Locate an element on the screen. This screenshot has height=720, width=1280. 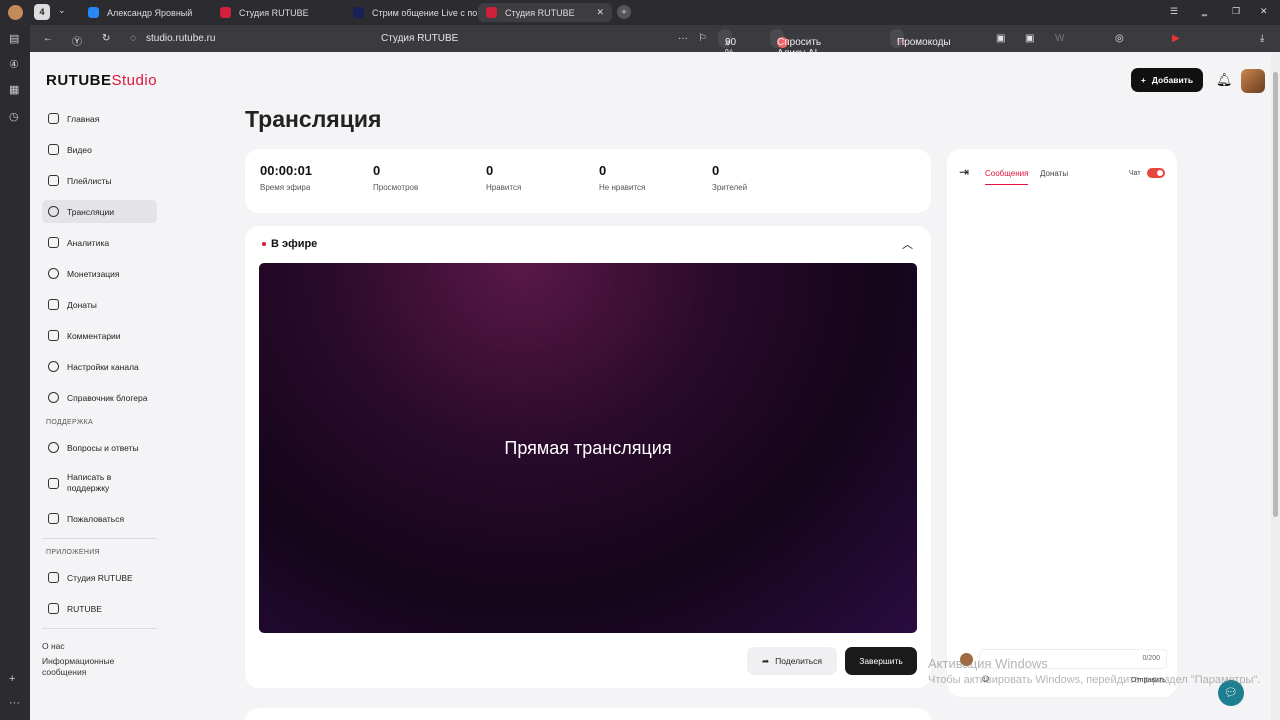
stat-likes: 0 Нравится is located at coordinates (504, 177).